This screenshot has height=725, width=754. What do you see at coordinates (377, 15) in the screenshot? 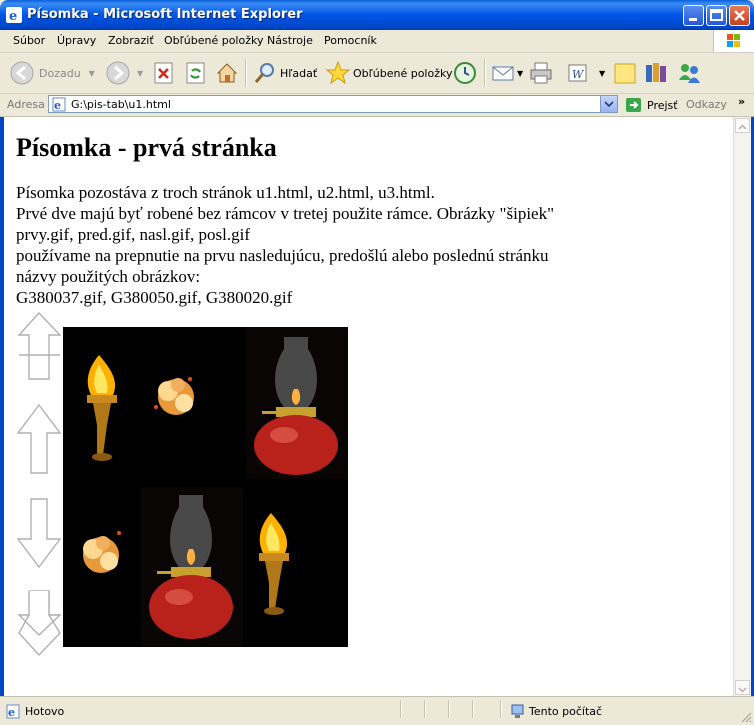
I see `title-bar: e Písomka - Microsoft Internet Explorer` at bounding box center [377, 15].